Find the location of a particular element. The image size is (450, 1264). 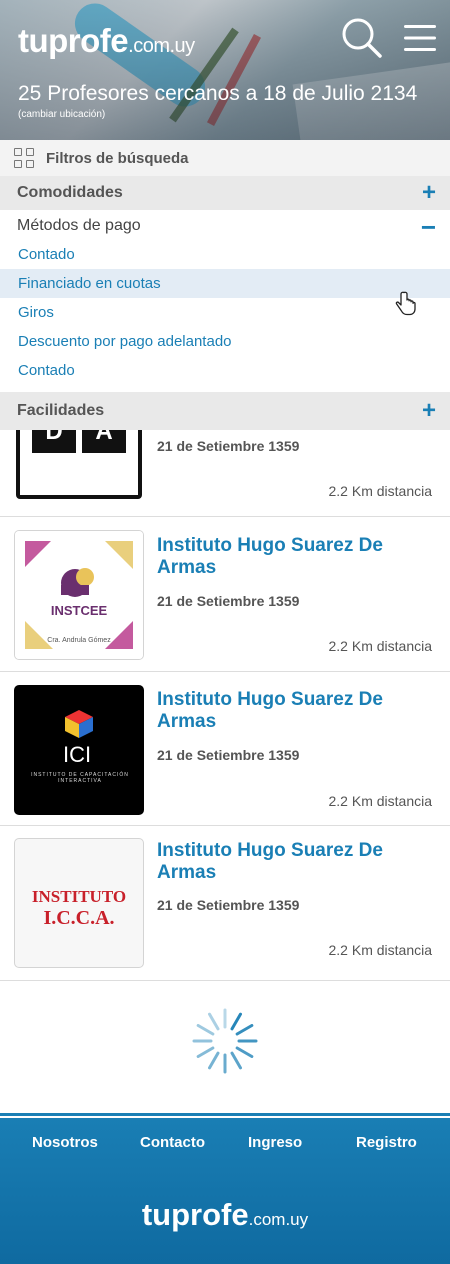

payment-option: Giros is located at coordinates (225, 312).